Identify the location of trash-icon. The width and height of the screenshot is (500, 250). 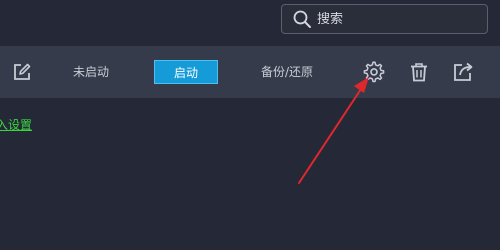
(419, 72).